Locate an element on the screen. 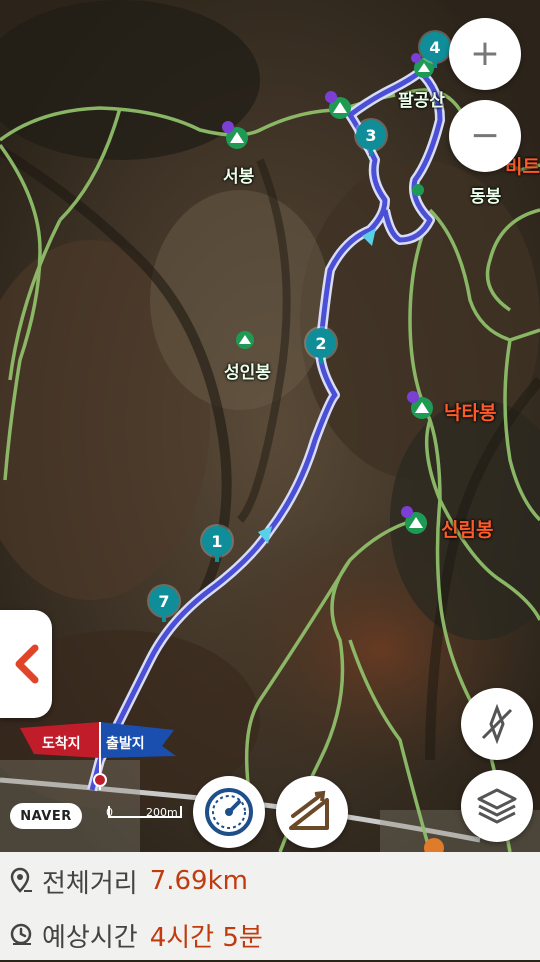 The width and height of the screenshot is (540, 962). peak-label-seonginbong: 성인봉 is located at coordinates (247, 373).